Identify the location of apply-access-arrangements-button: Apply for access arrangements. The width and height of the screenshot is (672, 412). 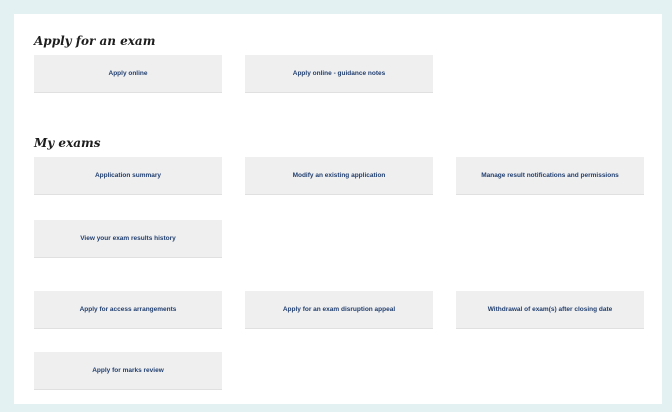
(128, 310).